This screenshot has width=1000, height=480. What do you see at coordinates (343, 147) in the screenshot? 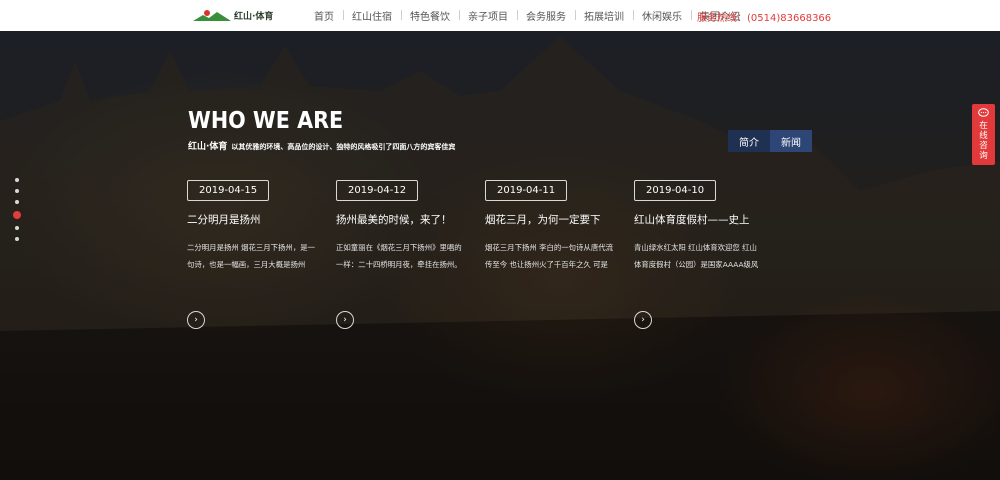
I see `subtitle-slogan: 以其优雅的环境、高品位的设计、独特的风格吸引了四面八方的宾客佳宾` at bounding box center [343, 147].